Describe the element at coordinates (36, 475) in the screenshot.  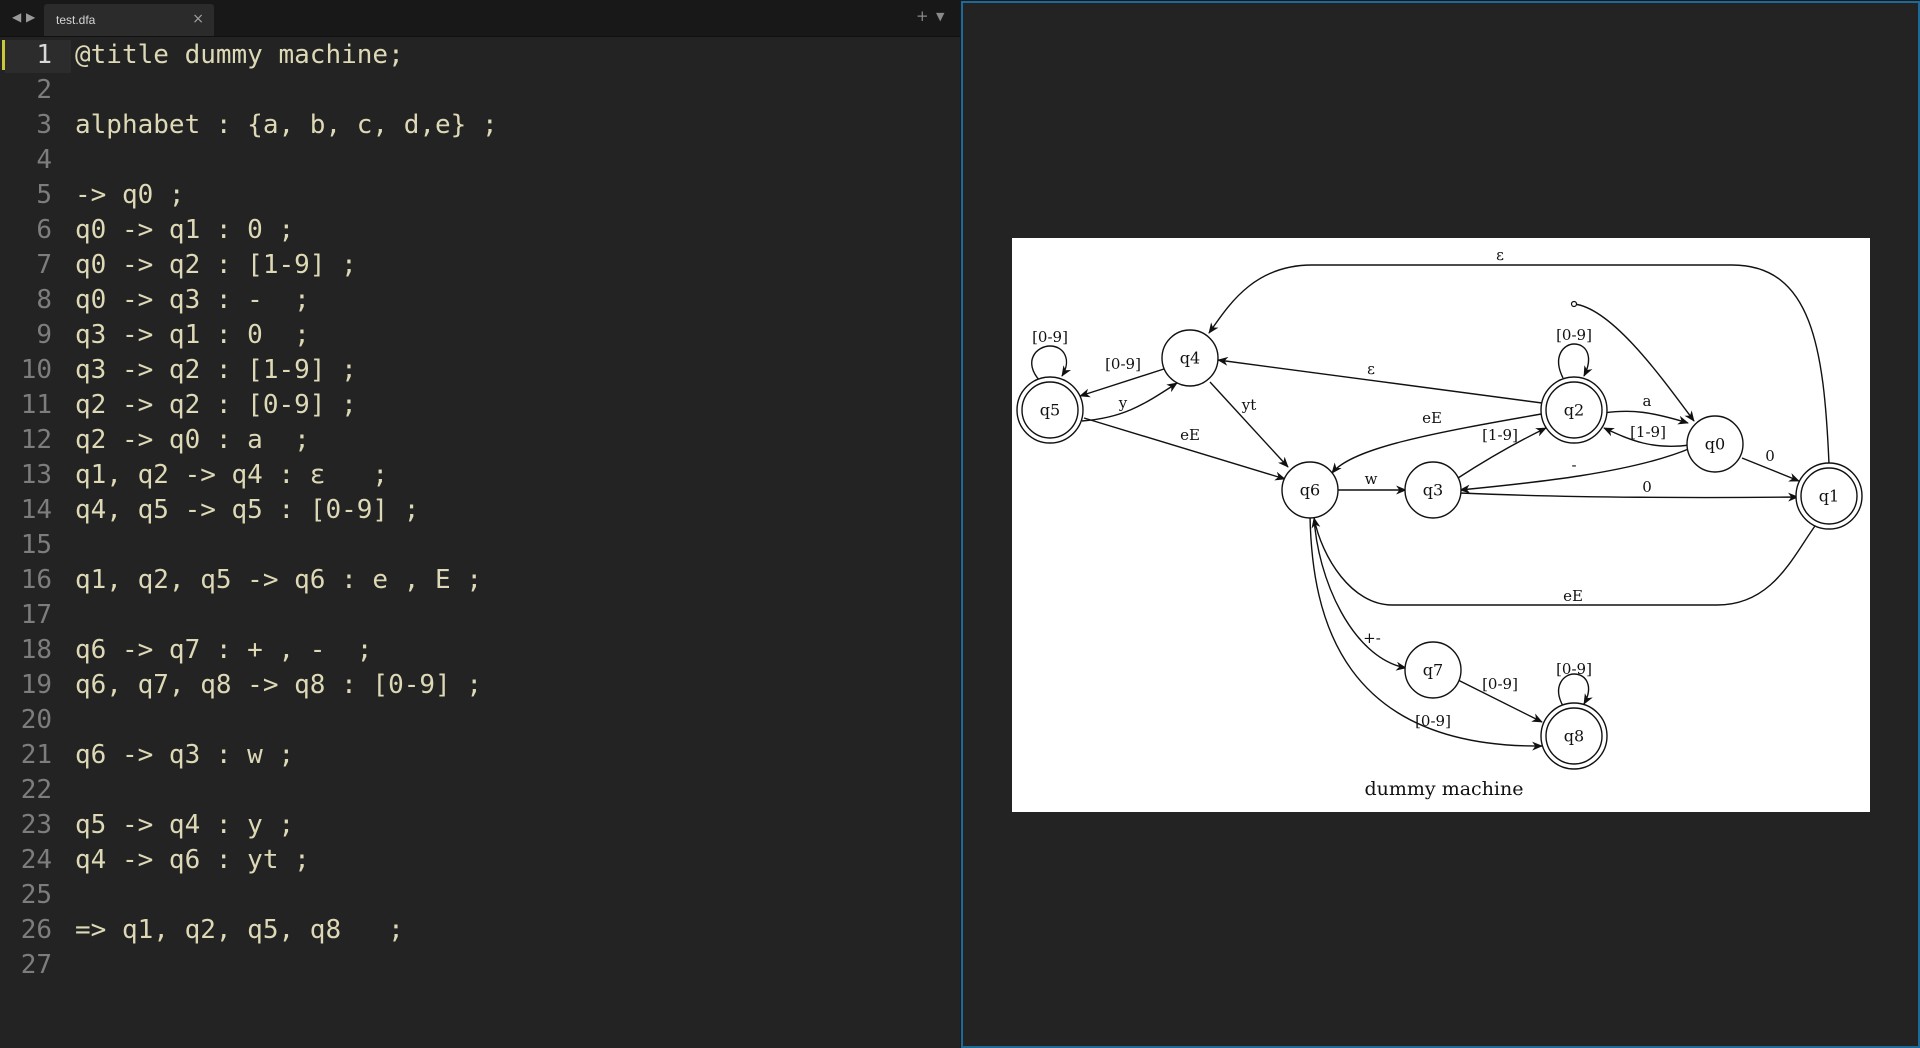
I see `line-number: 13` at that location.